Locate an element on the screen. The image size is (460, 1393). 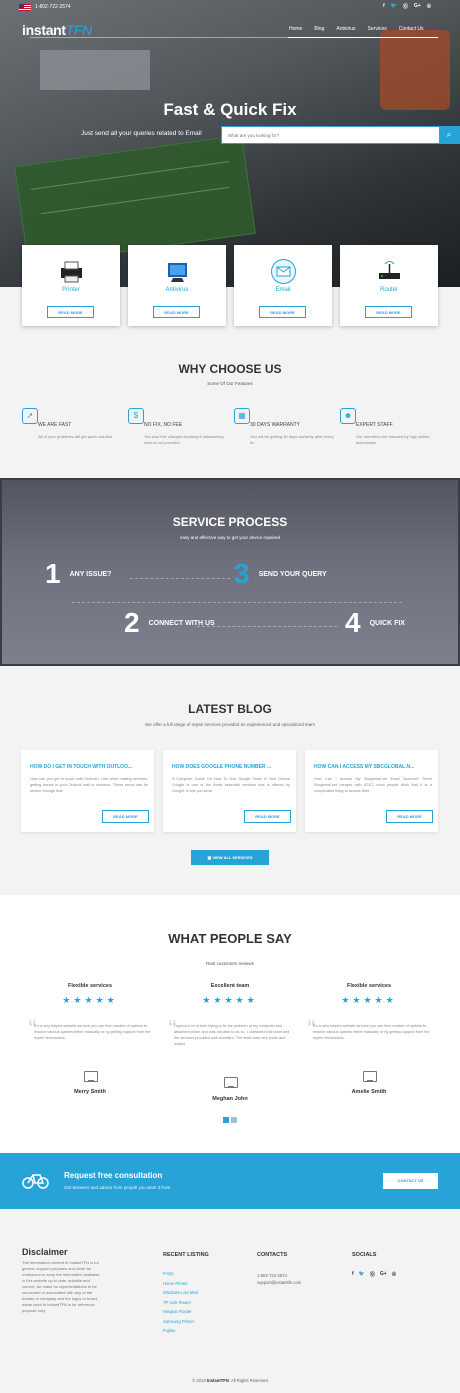
staff-icon: ☻ is located at coordinates (348, 416).